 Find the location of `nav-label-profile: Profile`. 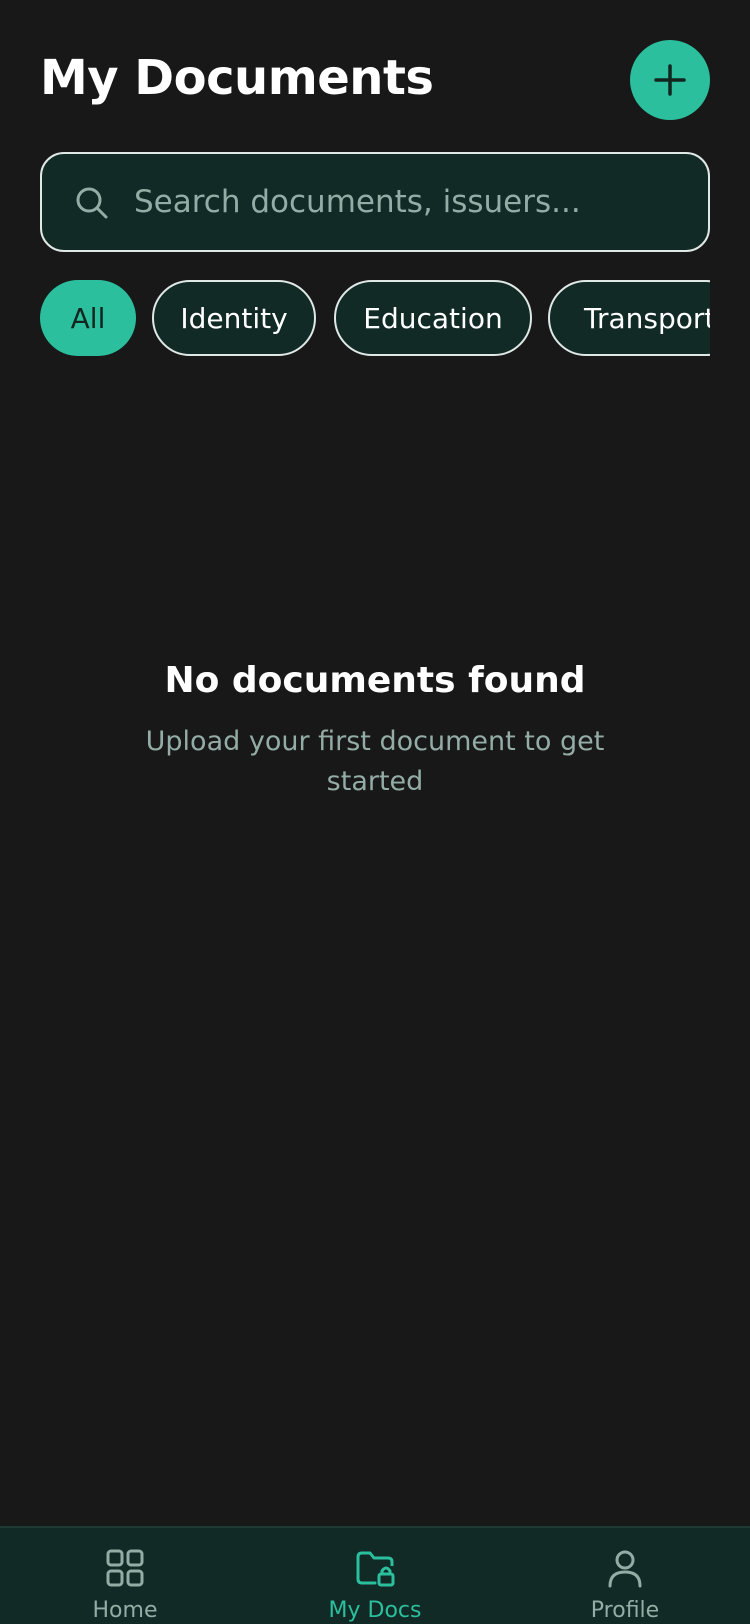

nav-label-profile: Profile is located at coordinates (625, 1610).